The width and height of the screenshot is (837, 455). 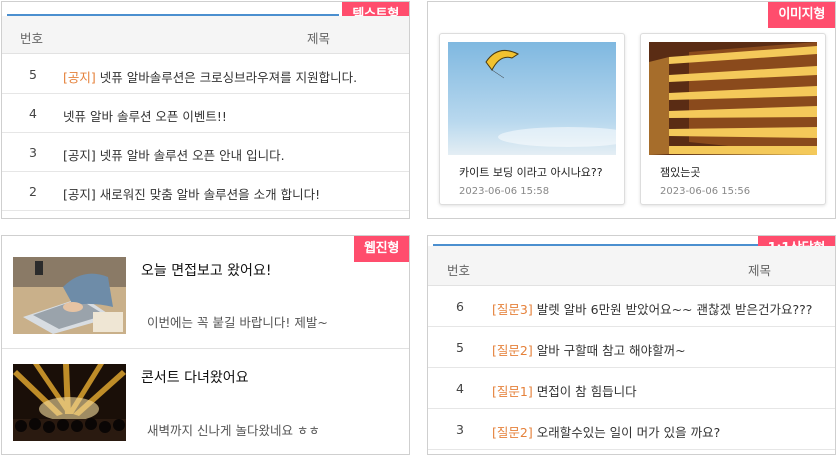 I want to click on webzine-summary: 이번에는 꼭 붙길 바랍니다! 제발~, so click(x=237, y=322).